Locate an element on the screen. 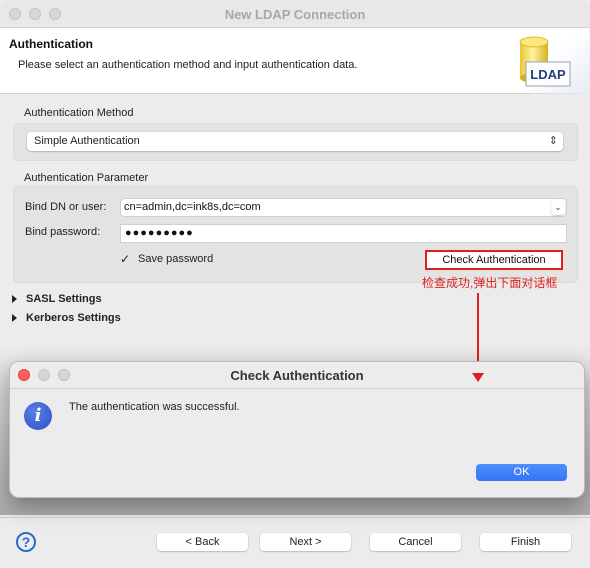 The height and width of the screenshot is (568, 590). select-arrows-icon: ⇕ is located at coordinates (553, 141).